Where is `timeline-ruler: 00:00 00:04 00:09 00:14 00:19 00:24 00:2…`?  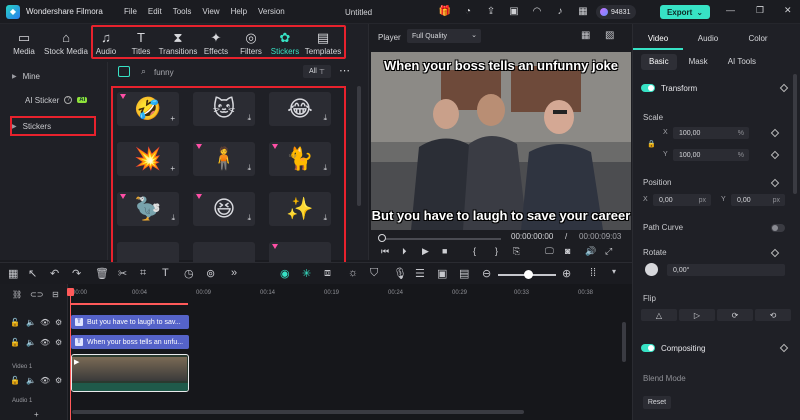 timeline-ruler: 00:00 00:04 00:09 00:14 00:19 00:24 00:2… is located at coordinates (348, 293).